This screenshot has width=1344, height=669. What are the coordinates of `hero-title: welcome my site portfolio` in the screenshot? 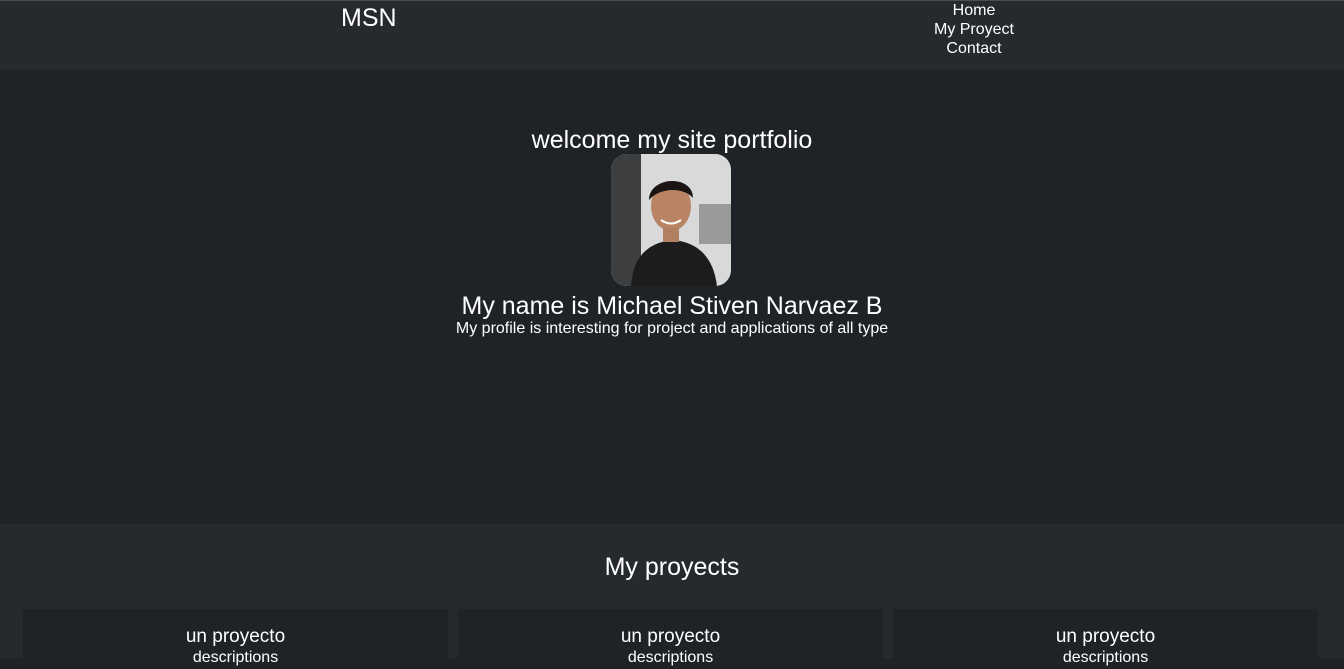 It's located at (672, 140).